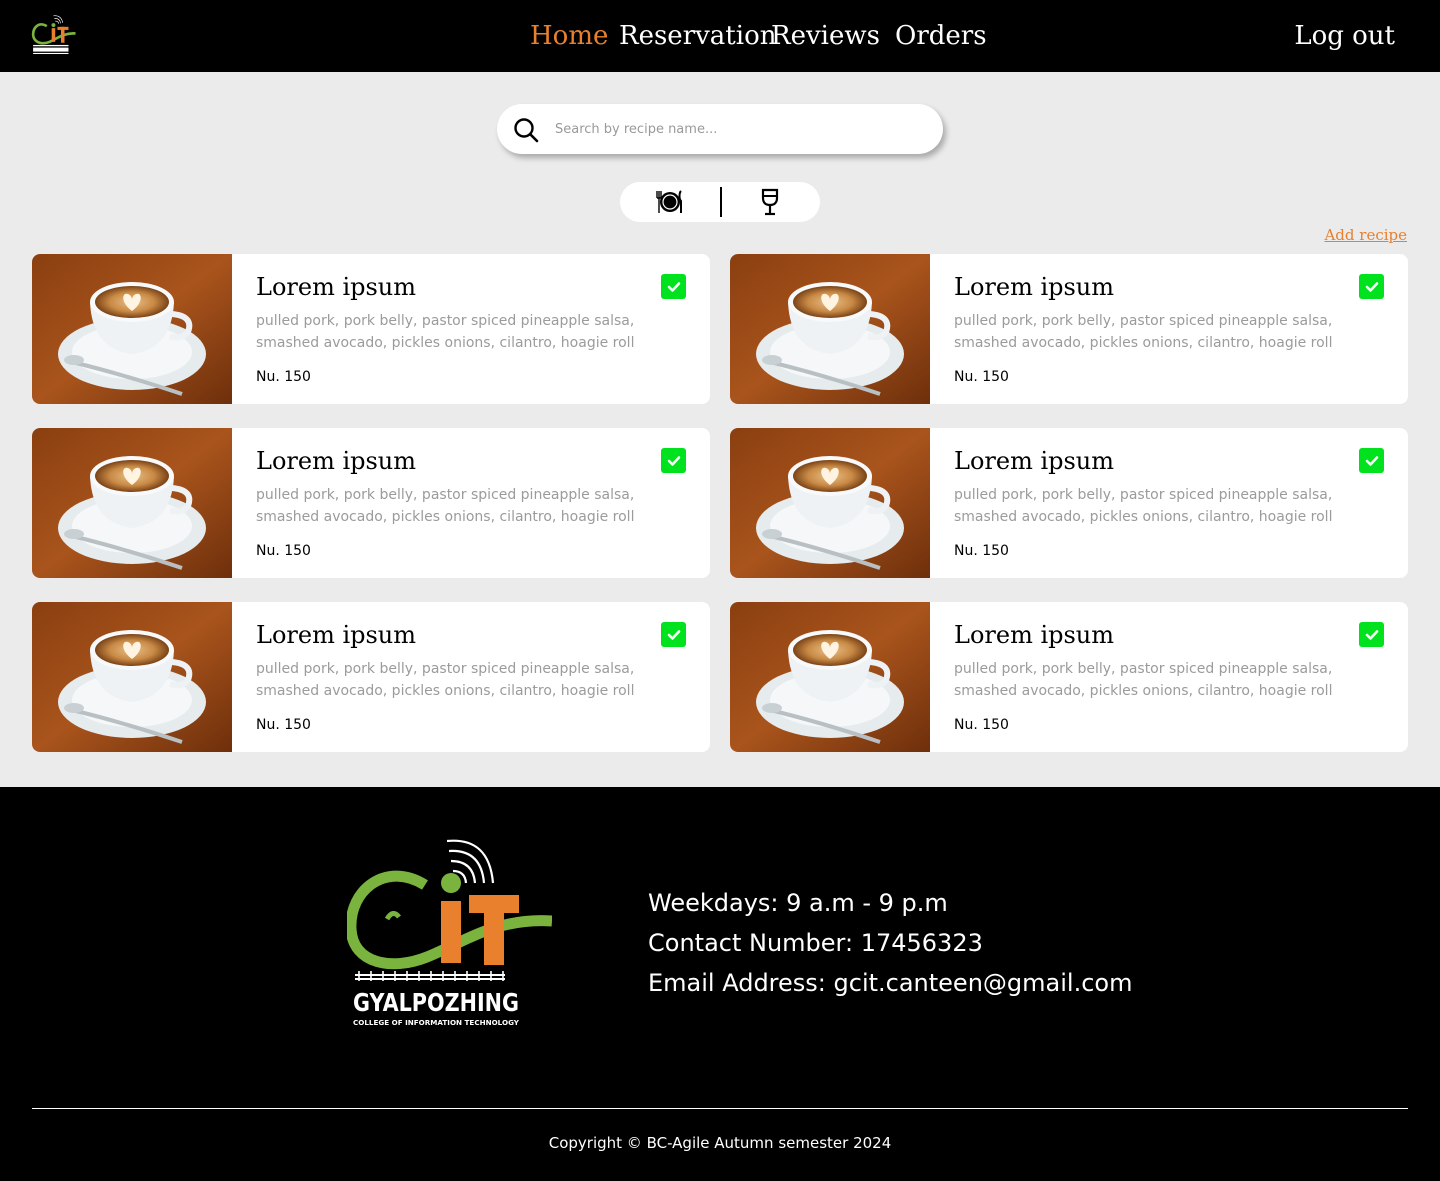  I want to click on search-bar, so click(720, 129).